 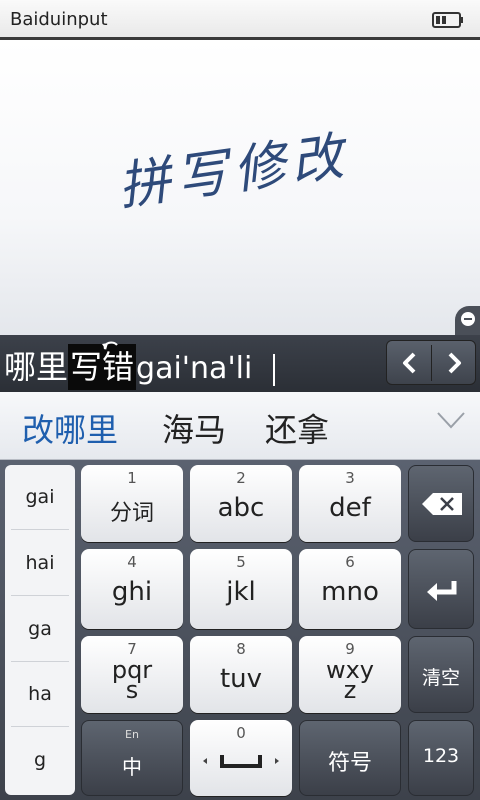 I want to click on pinyin-item: ga, so click(x=40, y=629).